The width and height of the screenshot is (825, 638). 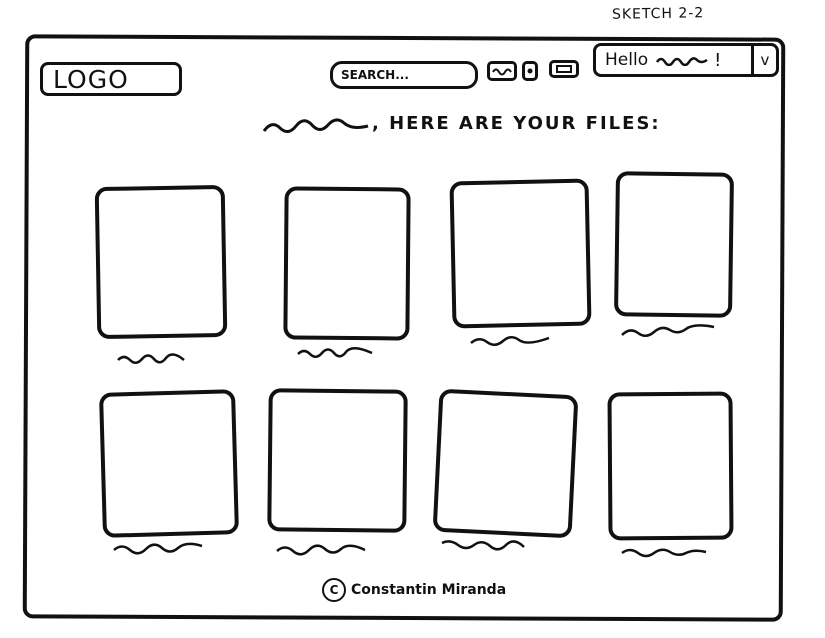 What do you see at coordinates (682, 61) in the screenshot?
I see `username-squiggle-icon` at bounding box center [682, 61].